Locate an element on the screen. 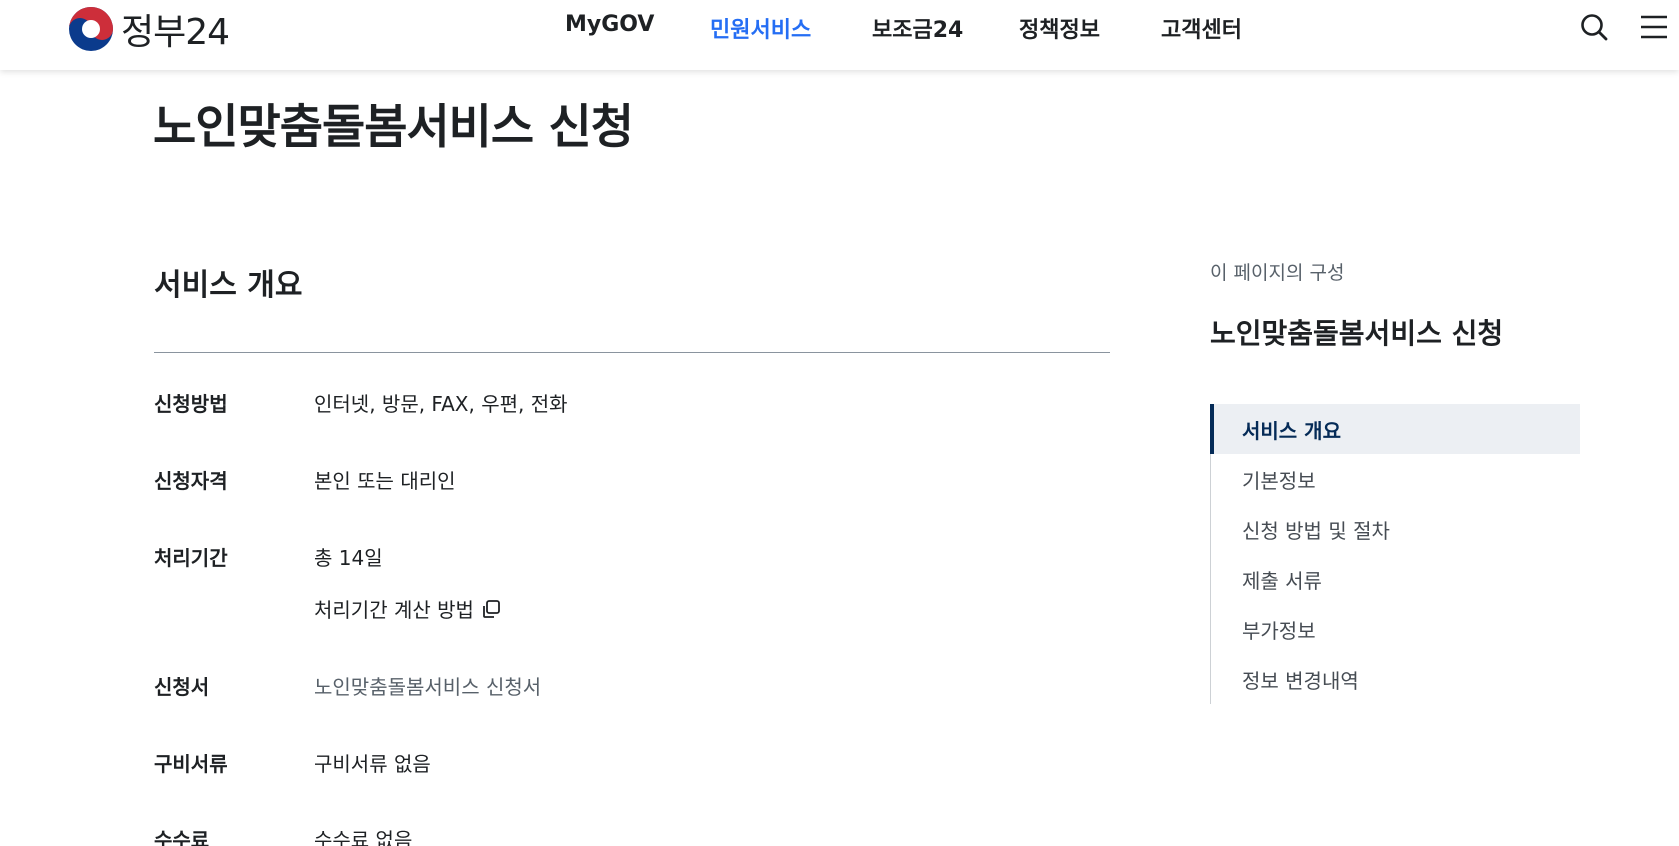 This screenshot has width=1679, height=846. site-header: 정부24 MyGOV 민원서비스 보조금24 정책정보 고객센터 is located at coordinates (839, 35).